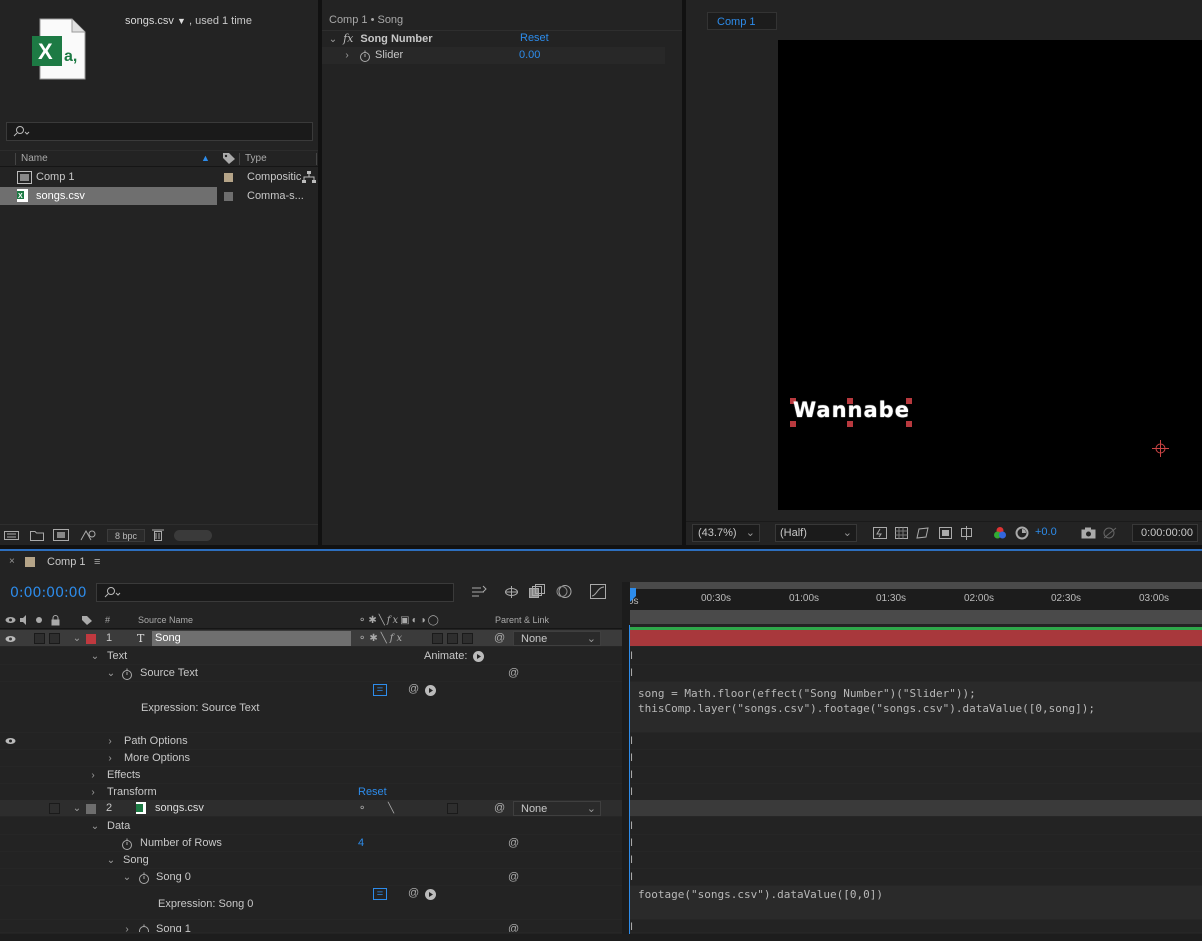  Describe the element at coordinates (205, 158) in the screenshot. I see `sort-ascending-icon: ▲` at that location.